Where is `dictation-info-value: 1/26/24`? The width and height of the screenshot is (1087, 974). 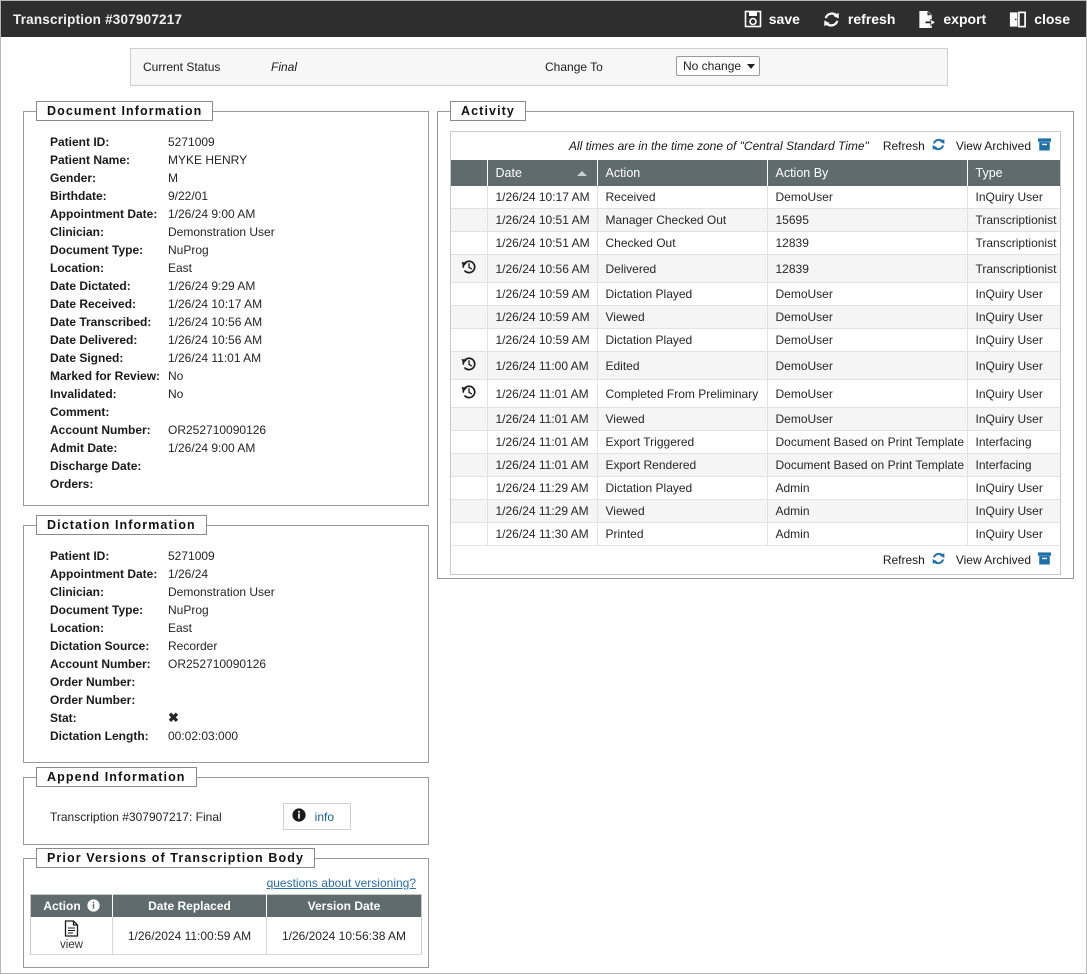 dictation-info-value: 1/26/24 is located at coordinates (188, 574).